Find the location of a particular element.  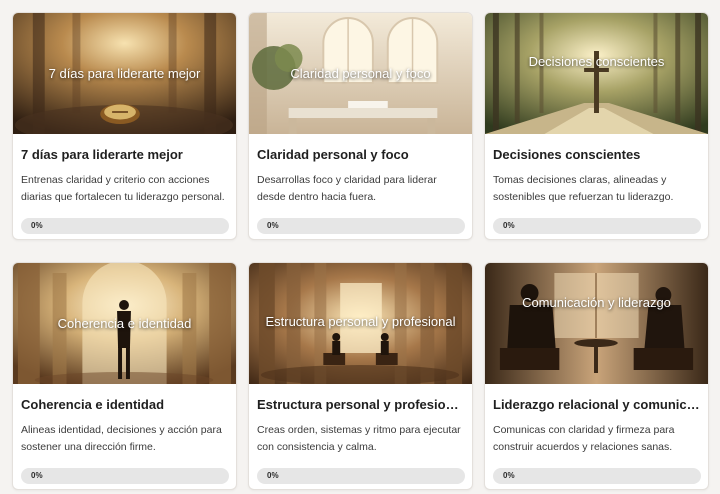

image-overlay-title: Coherencia e identidad is located at coordinates (124, 323).